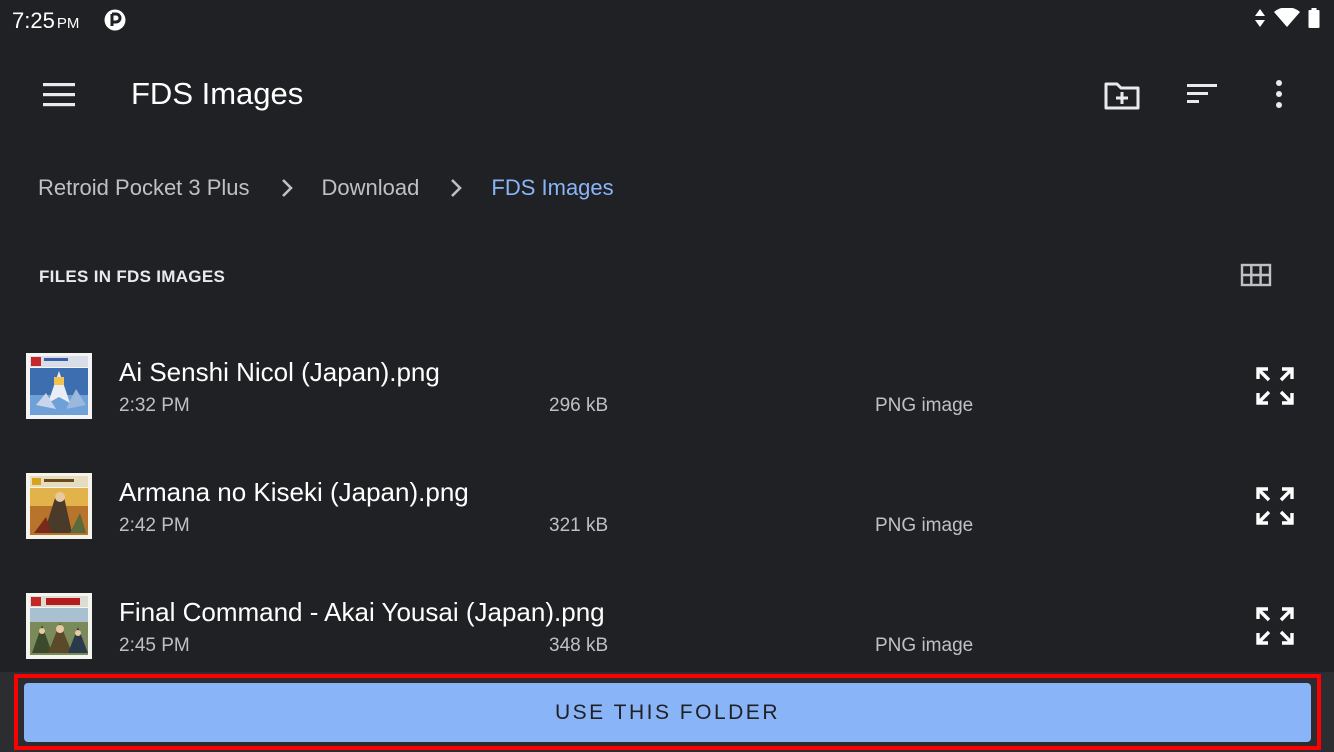 Image resolution: width=1334 pixels, height=752 pixels. Describe the element at coordinates (1314, 18) in the screenshot. I see `battery-icon` at that location.